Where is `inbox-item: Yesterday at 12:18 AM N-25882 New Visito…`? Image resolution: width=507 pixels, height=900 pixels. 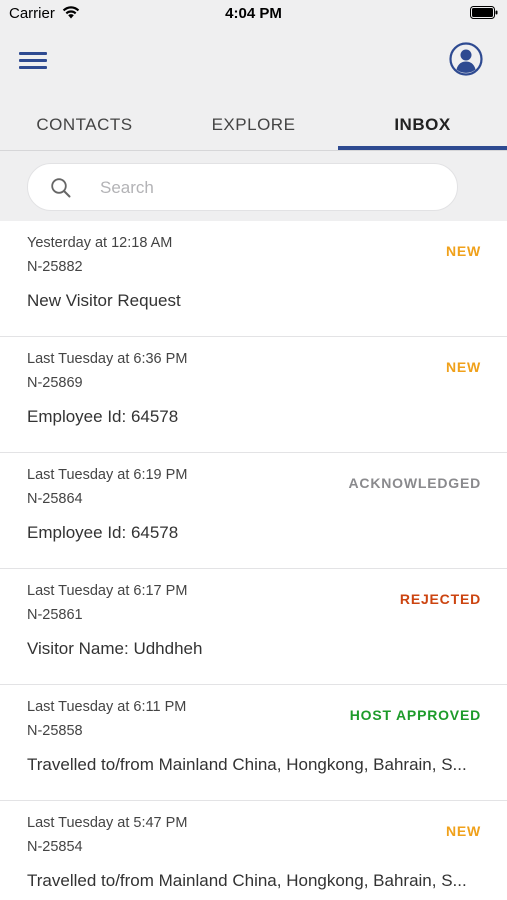 inbox-item: Yesterday at 12:18 AM N-25882 New Visito… is located at coordinates (253, 279).